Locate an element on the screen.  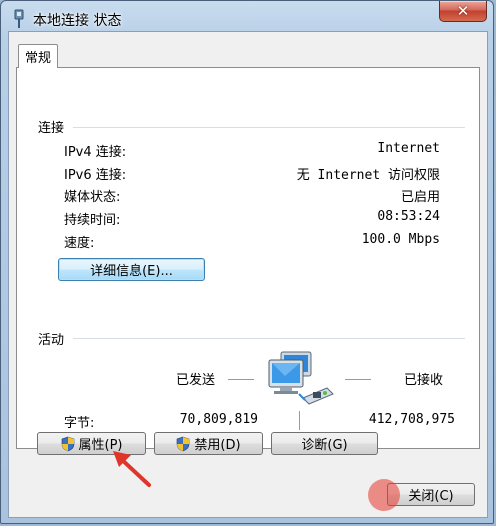
window-close-button: ✕ is located at coordinates (463, 11).